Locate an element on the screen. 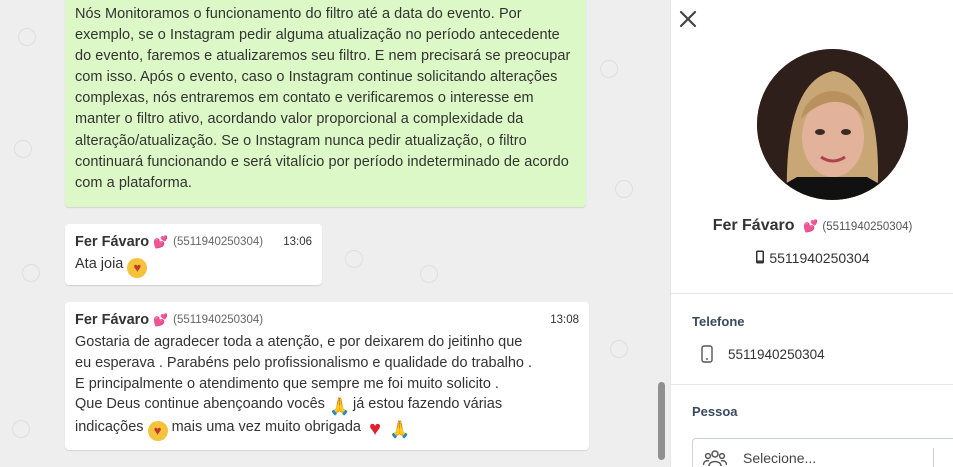 This screenshot has width=953, height=467. telefone-row: 5511940250304 is located at coordinates (763, 354).